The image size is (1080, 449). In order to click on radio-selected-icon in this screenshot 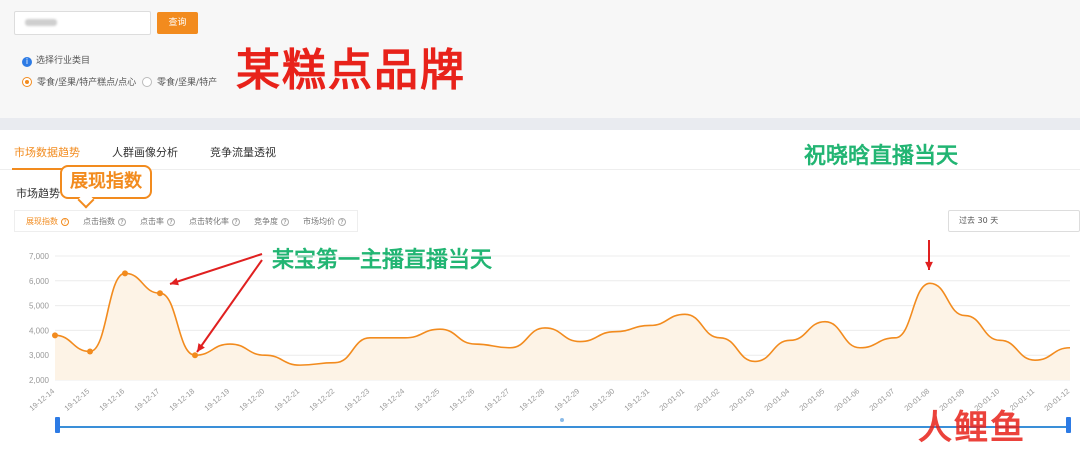, I will do `click(27, 81)`.